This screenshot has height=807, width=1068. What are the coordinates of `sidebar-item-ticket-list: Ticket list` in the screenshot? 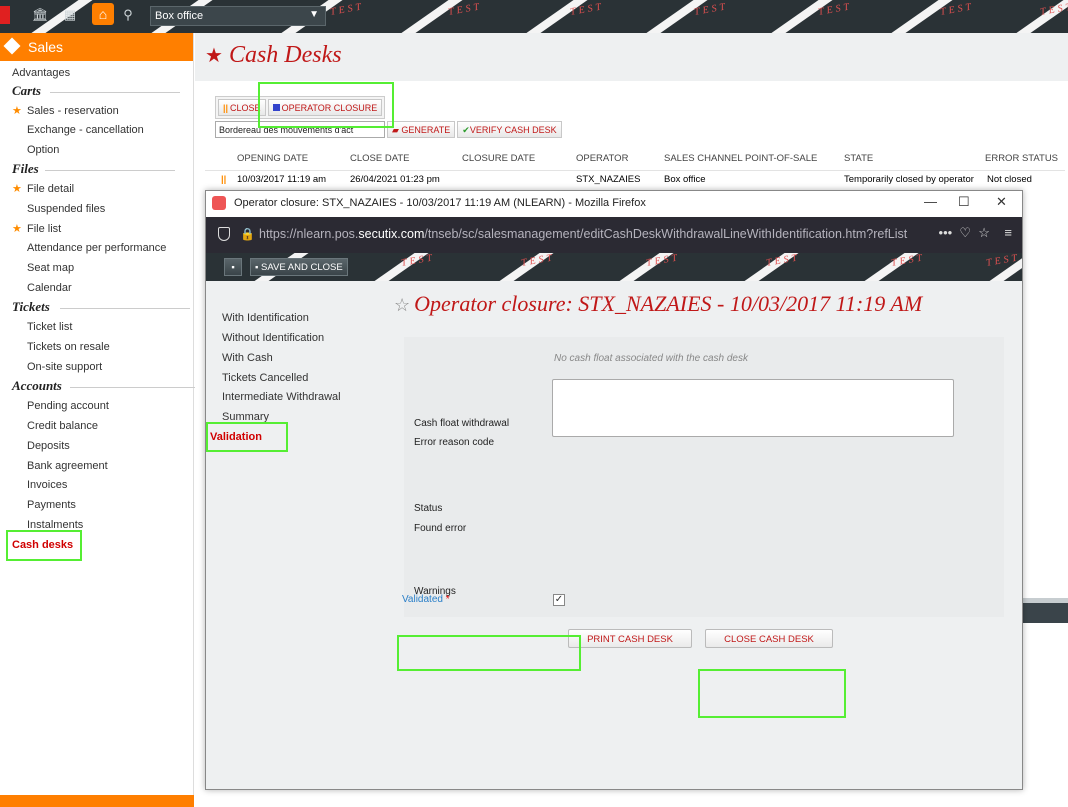 It's located at (49, 327).